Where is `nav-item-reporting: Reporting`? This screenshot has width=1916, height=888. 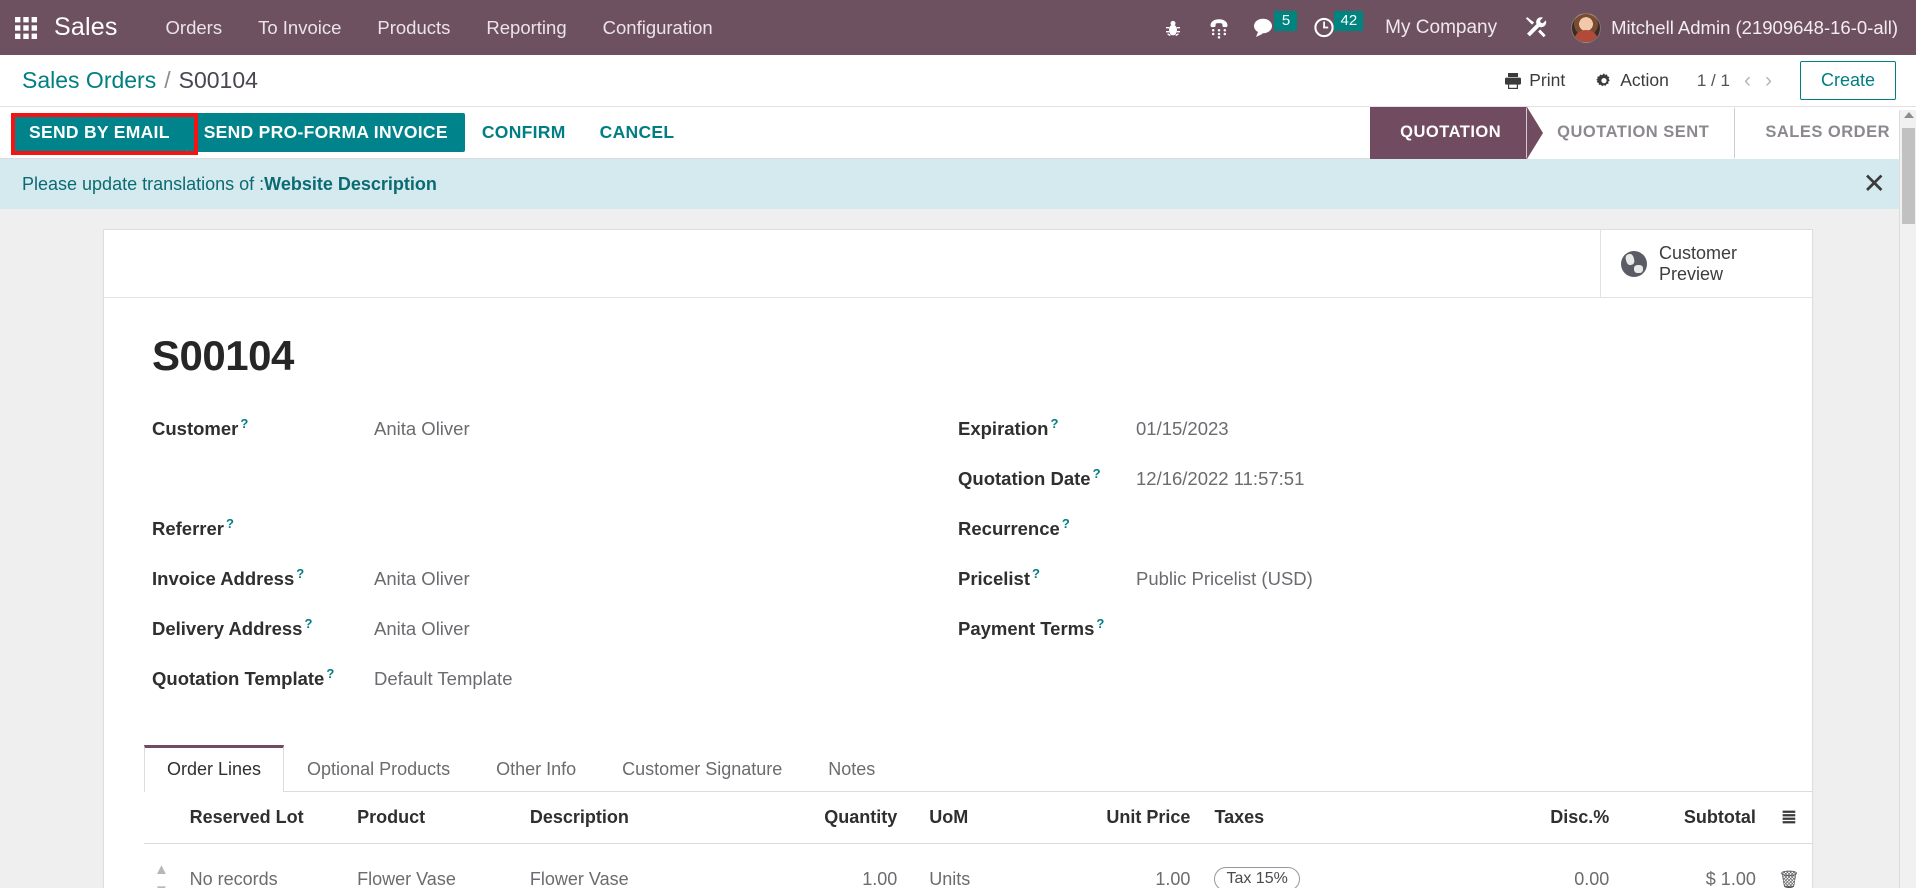
nav-item-reporting: Reporting is located at coordinates (526, 27).